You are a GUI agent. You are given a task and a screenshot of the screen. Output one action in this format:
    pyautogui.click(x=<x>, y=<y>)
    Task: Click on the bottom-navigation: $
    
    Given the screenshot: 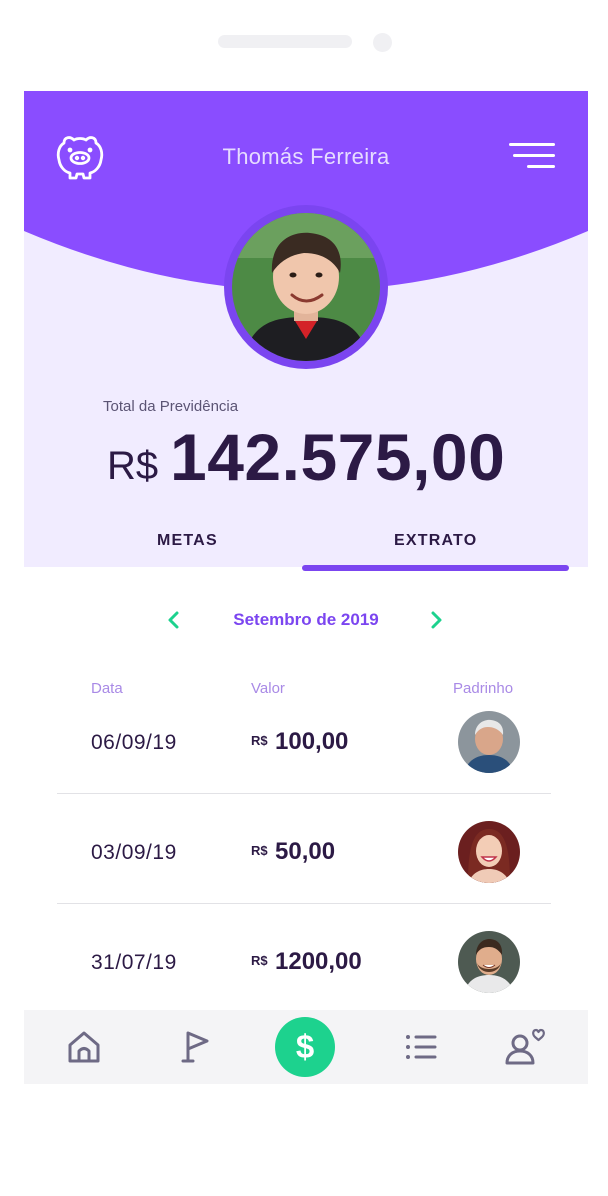 What is the action you would take?
    pyautogui.click(x=306, y=1047)
    